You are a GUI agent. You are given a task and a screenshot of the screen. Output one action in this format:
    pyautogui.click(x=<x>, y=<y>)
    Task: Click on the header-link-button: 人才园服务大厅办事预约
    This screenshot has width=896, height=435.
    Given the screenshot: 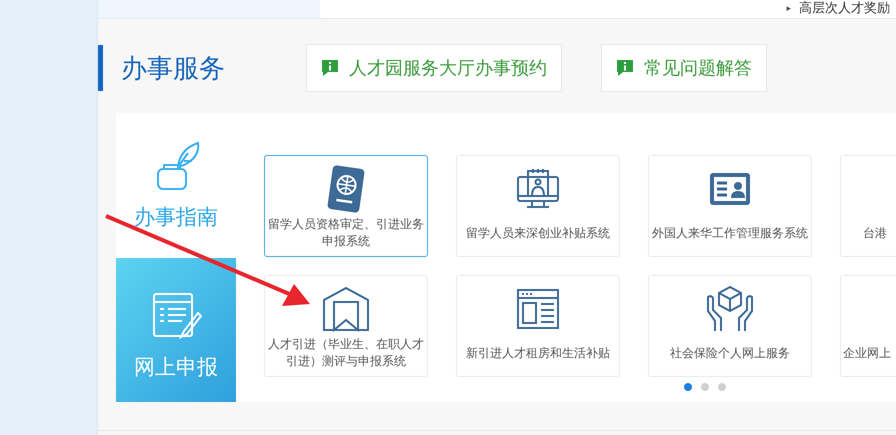 What is the action you would take?
    pyautogui.click(x=434, y=68)
    